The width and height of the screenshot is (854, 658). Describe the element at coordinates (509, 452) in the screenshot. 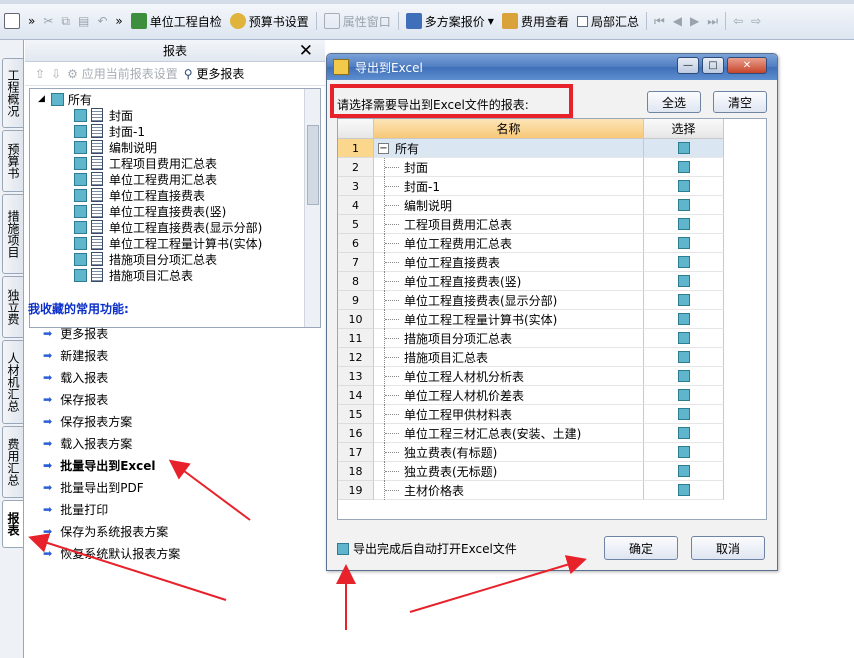

I see `row-name-cell: 独立费表(有标题)` at that location.